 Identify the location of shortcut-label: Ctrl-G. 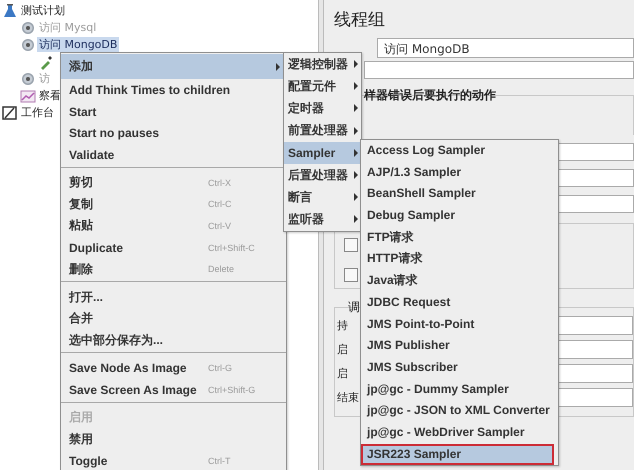
(220, 368).